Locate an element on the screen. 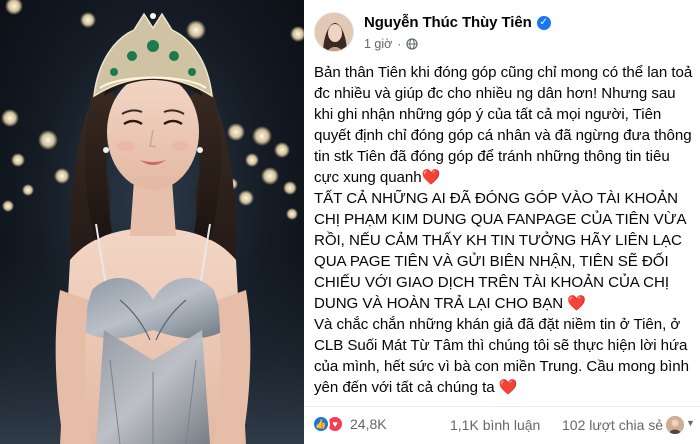  avatar-icon is located at coordinates (334, 32).